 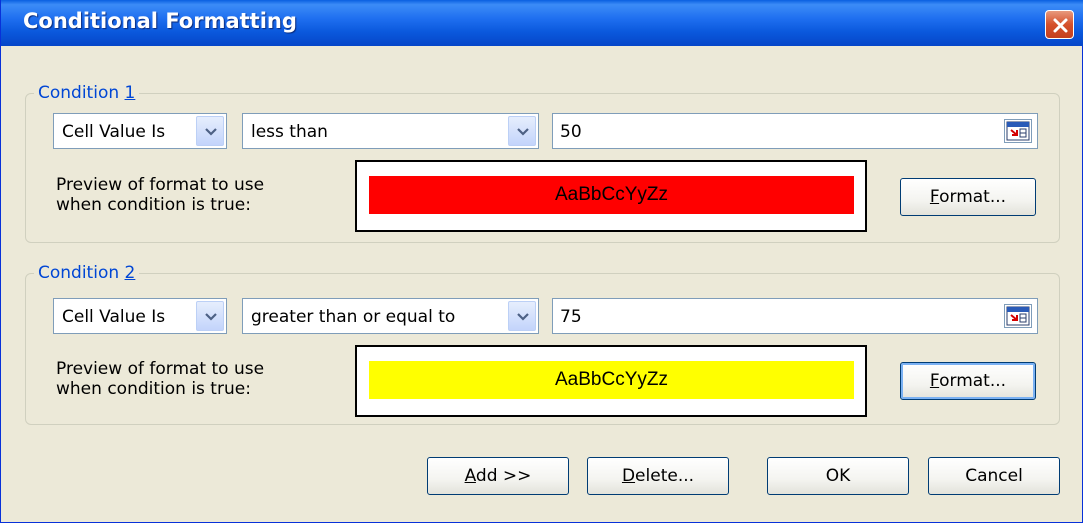 I want to click on condition-1-range-select-button, so click(x=1018, y=131).